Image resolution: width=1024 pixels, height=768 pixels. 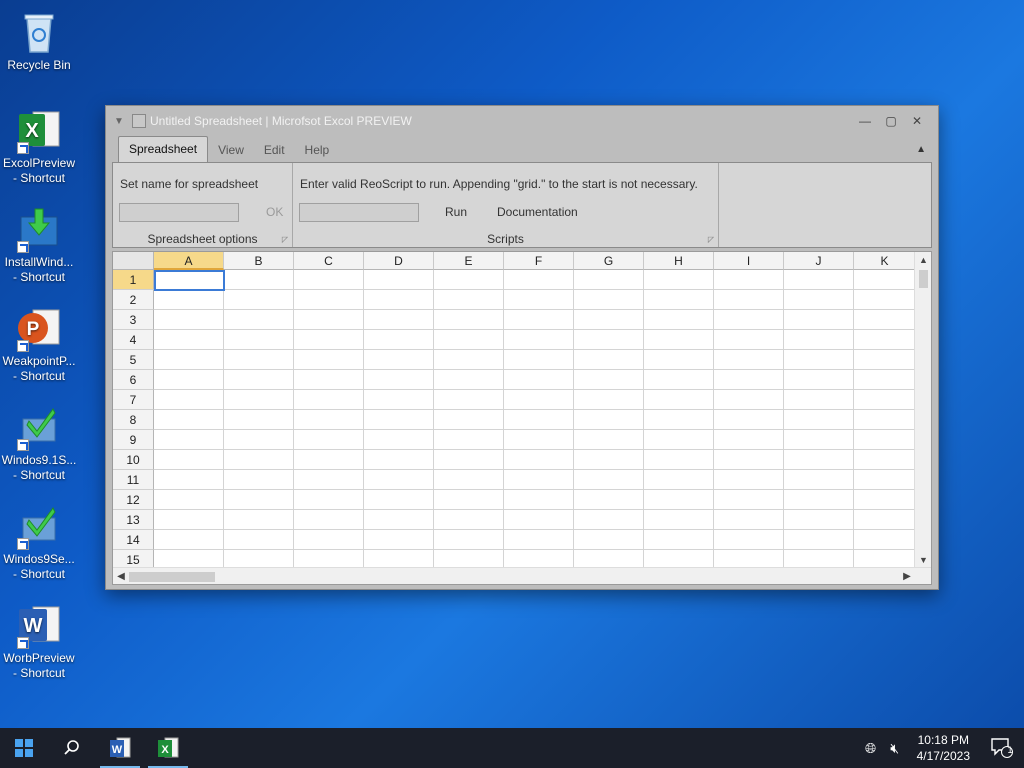 I want to click on powerpoint-icon: P, so click(x=39, y=328).